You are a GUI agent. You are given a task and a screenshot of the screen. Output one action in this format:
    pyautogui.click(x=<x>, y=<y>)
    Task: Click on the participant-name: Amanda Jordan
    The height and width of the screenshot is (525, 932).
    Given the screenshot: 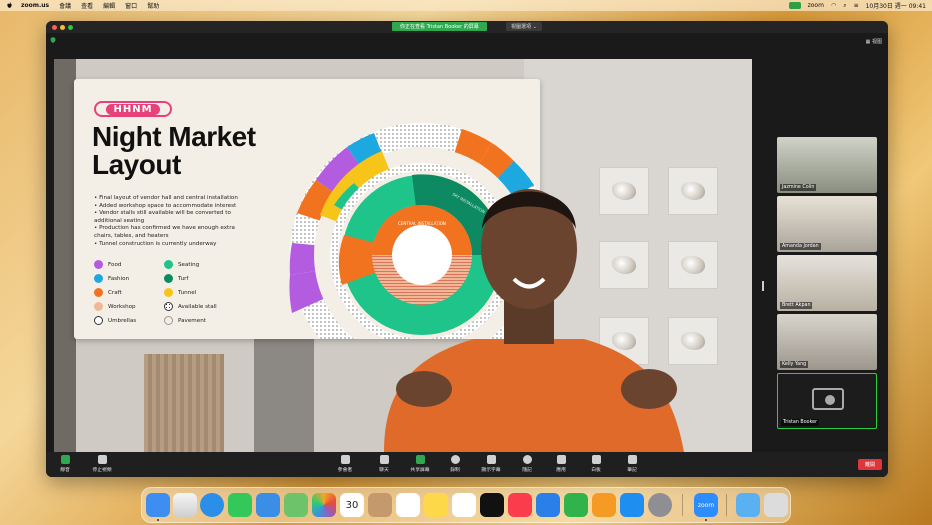 What is the action you would take?
    pyautogui.click(x=800, y=246)
    